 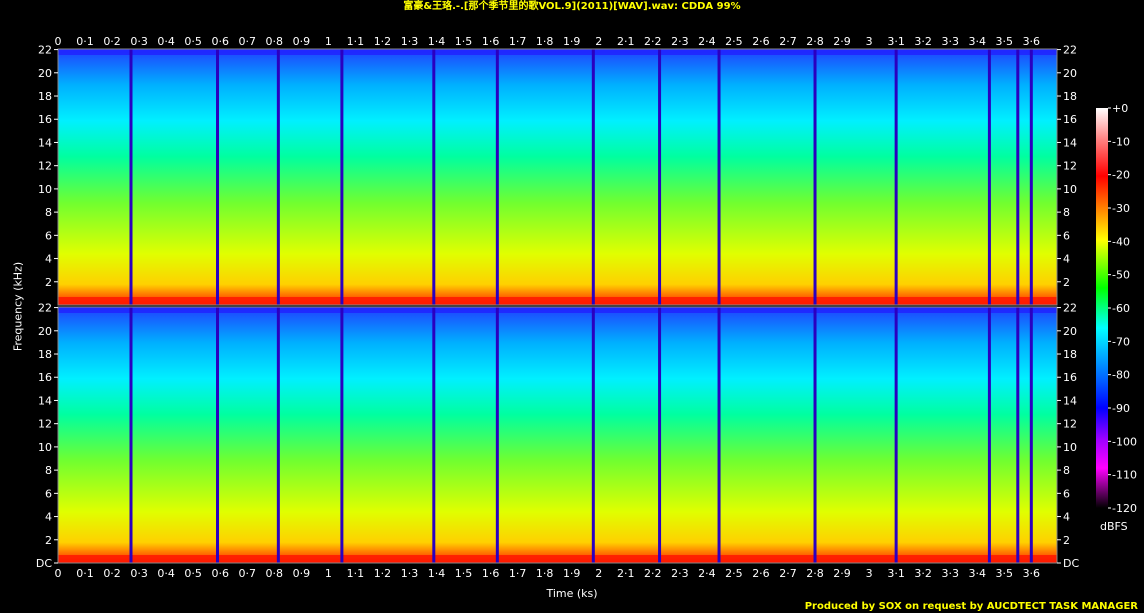 What do you see at coordinates (1102, 308) in the screenshot?
I see `colorbar` at bounding box center [1102, 308].